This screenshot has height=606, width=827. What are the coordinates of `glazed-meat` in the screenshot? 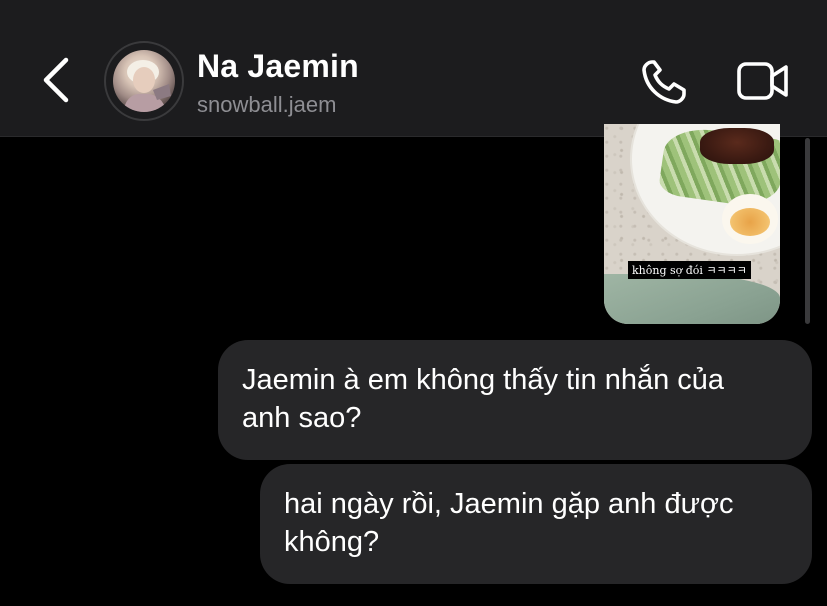 It's located at (737, 146).